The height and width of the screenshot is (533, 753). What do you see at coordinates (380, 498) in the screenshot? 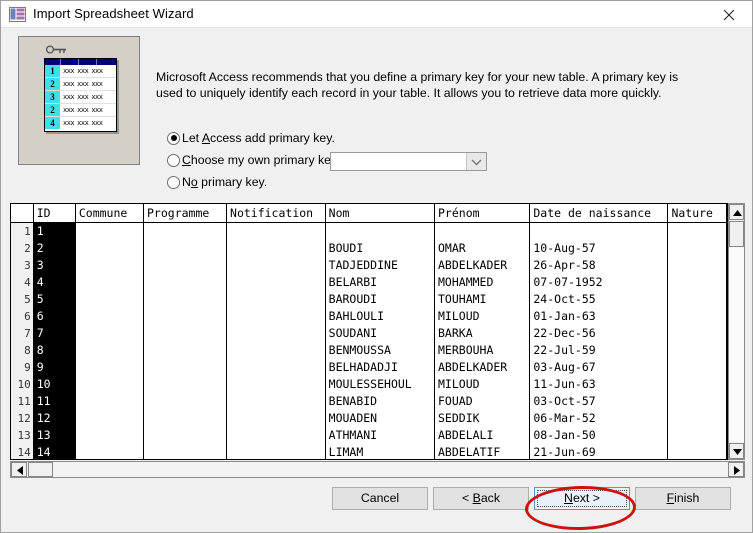
I see `cancel-button: Cancel` at bounding box center [380, 498].